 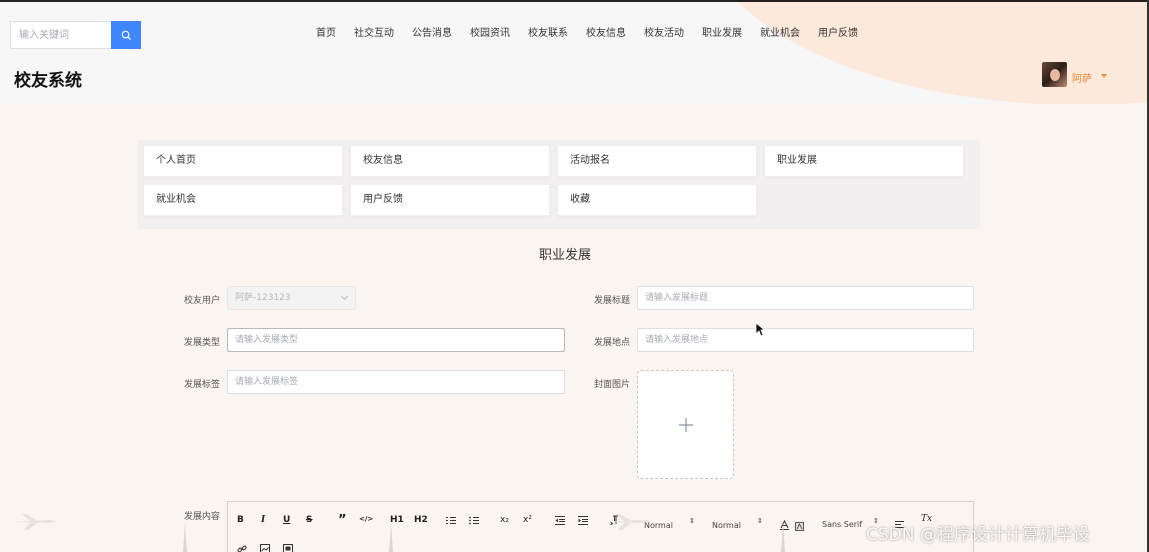 I want to click on site-title: 校友系统, so click(x=48, y=81).